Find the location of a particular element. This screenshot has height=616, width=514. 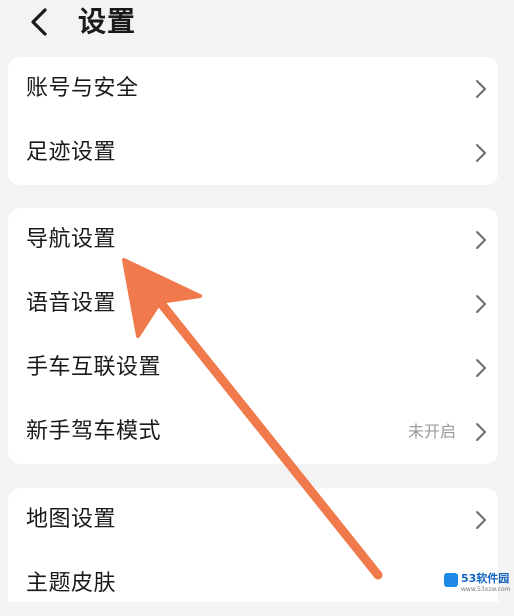

settings-row-voice: 语音设置 is located at coordinates (253, 304).